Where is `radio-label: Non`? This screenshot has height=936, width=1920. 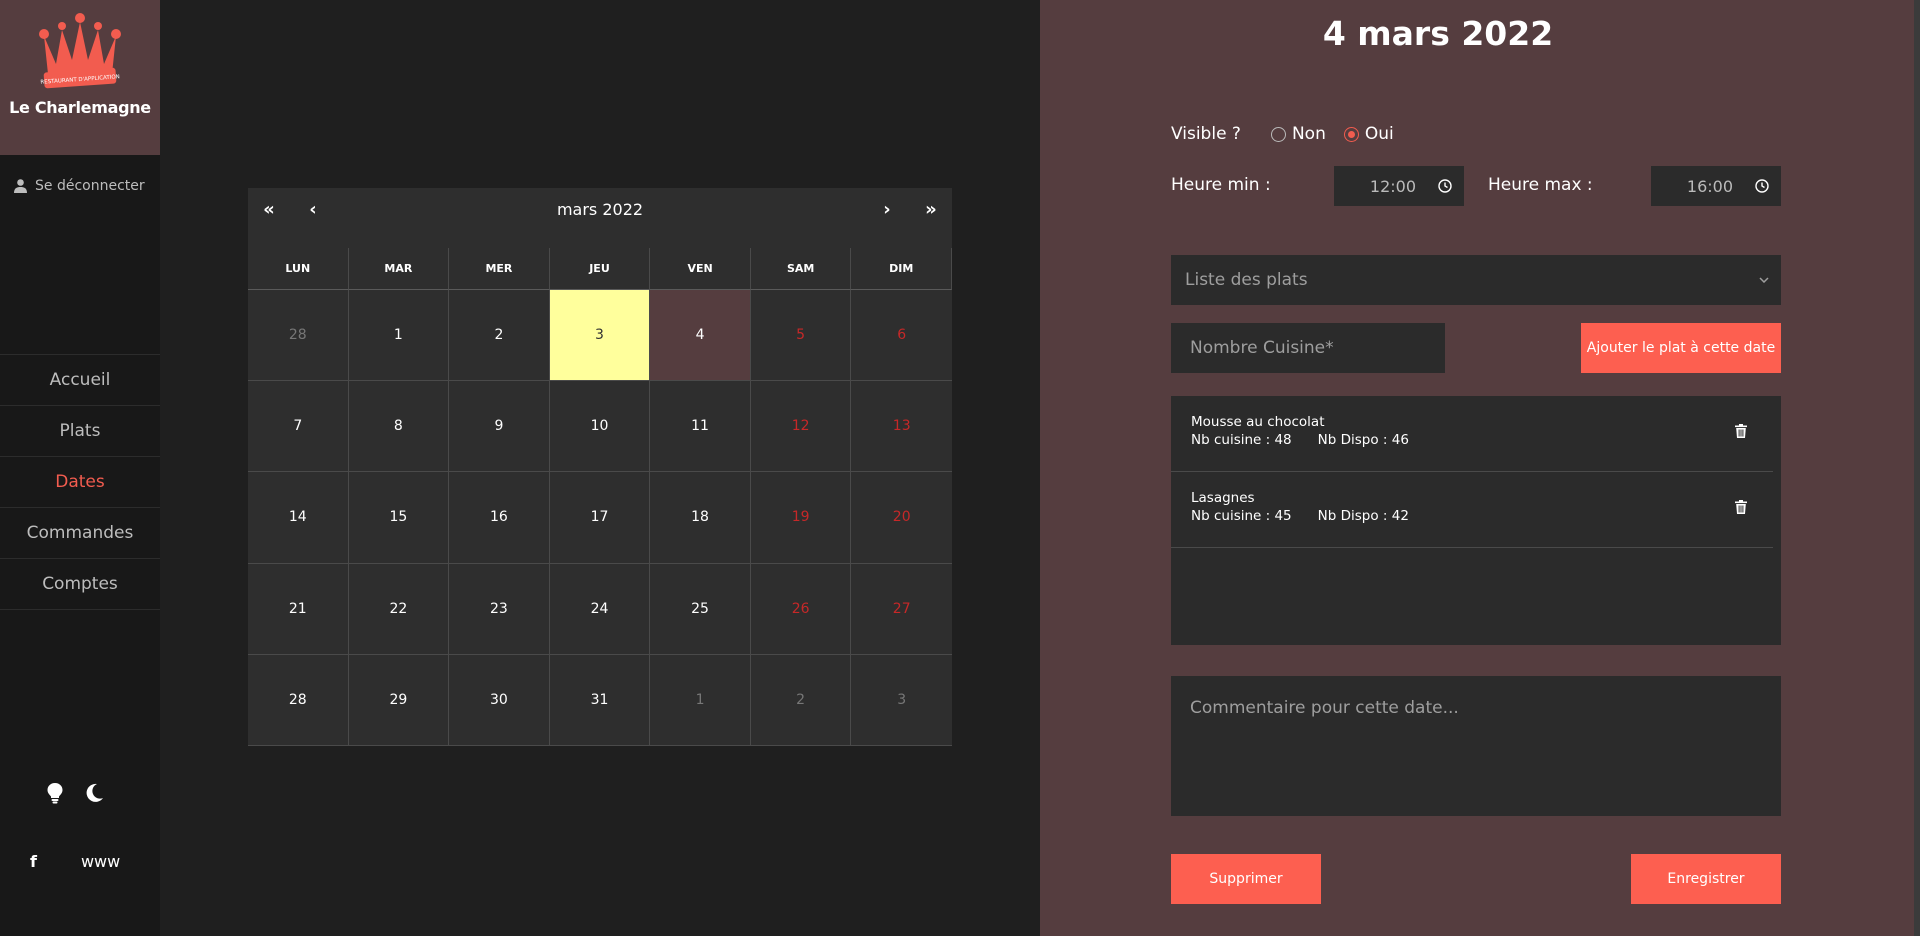
radio-label: Non is located at coordinates (1308, 134).